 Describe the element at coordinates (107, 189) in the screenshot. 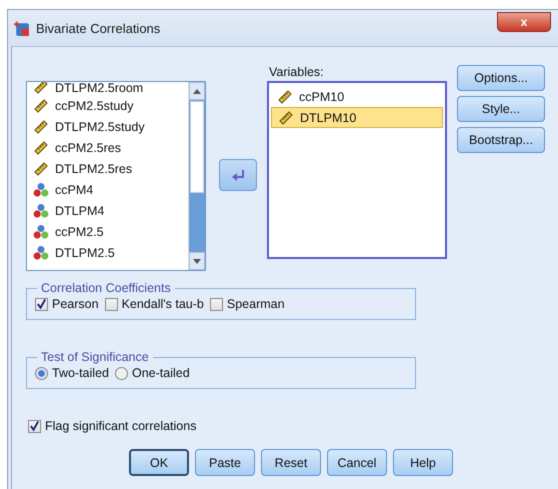

I see `variable-item: ccPM4` at that location.